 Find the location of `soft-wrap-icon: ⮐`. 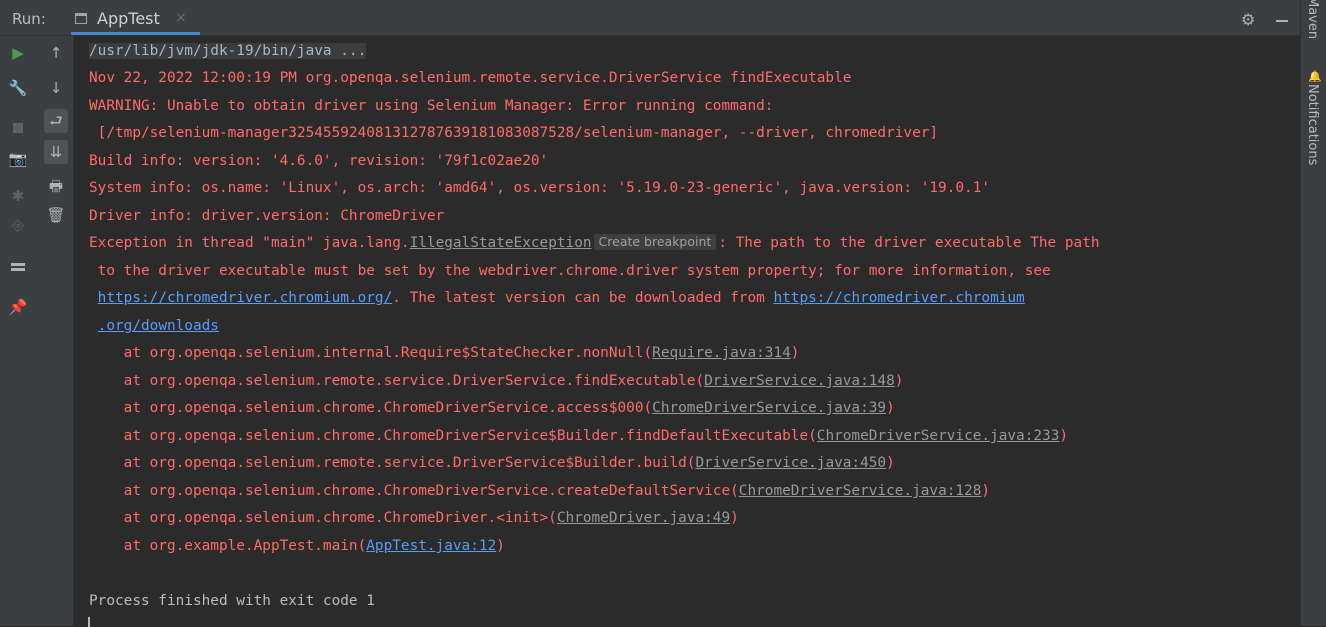

soft-wrap-icon: ⮐ is located at coordinates (56, 121).